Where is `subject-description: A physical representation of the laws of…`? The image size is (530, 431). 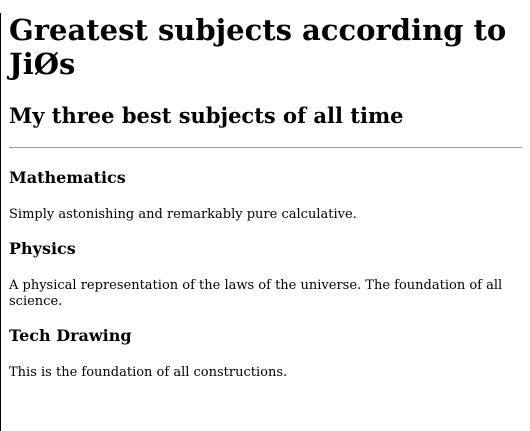 subject-description: A physical representation of the laws of… is located at coordinates (256, 293).